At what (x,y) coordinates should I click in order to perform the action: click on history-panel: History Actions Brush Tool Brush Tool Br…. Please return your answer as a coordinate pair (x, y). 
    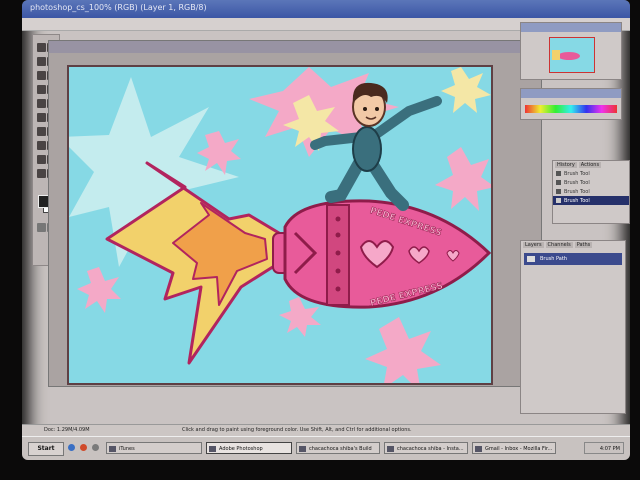
    Looking at the image, I should click on (591, 192).